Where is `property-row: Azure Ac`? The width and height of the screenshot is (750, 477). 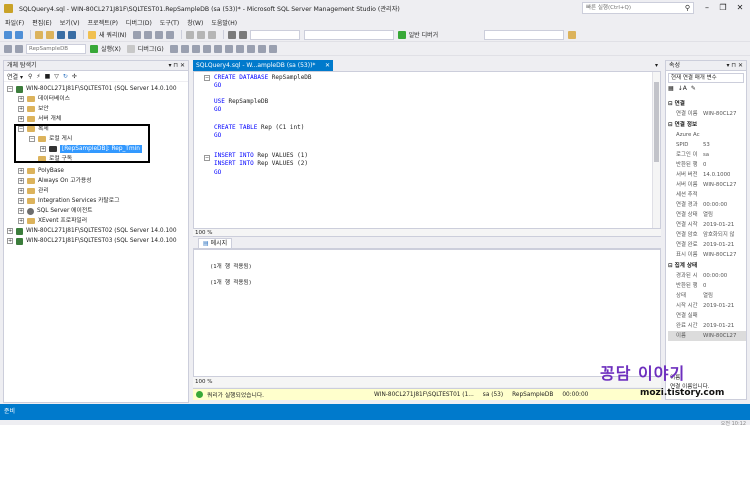
property-row: Azure Ac is located at coordinates (707, 135).